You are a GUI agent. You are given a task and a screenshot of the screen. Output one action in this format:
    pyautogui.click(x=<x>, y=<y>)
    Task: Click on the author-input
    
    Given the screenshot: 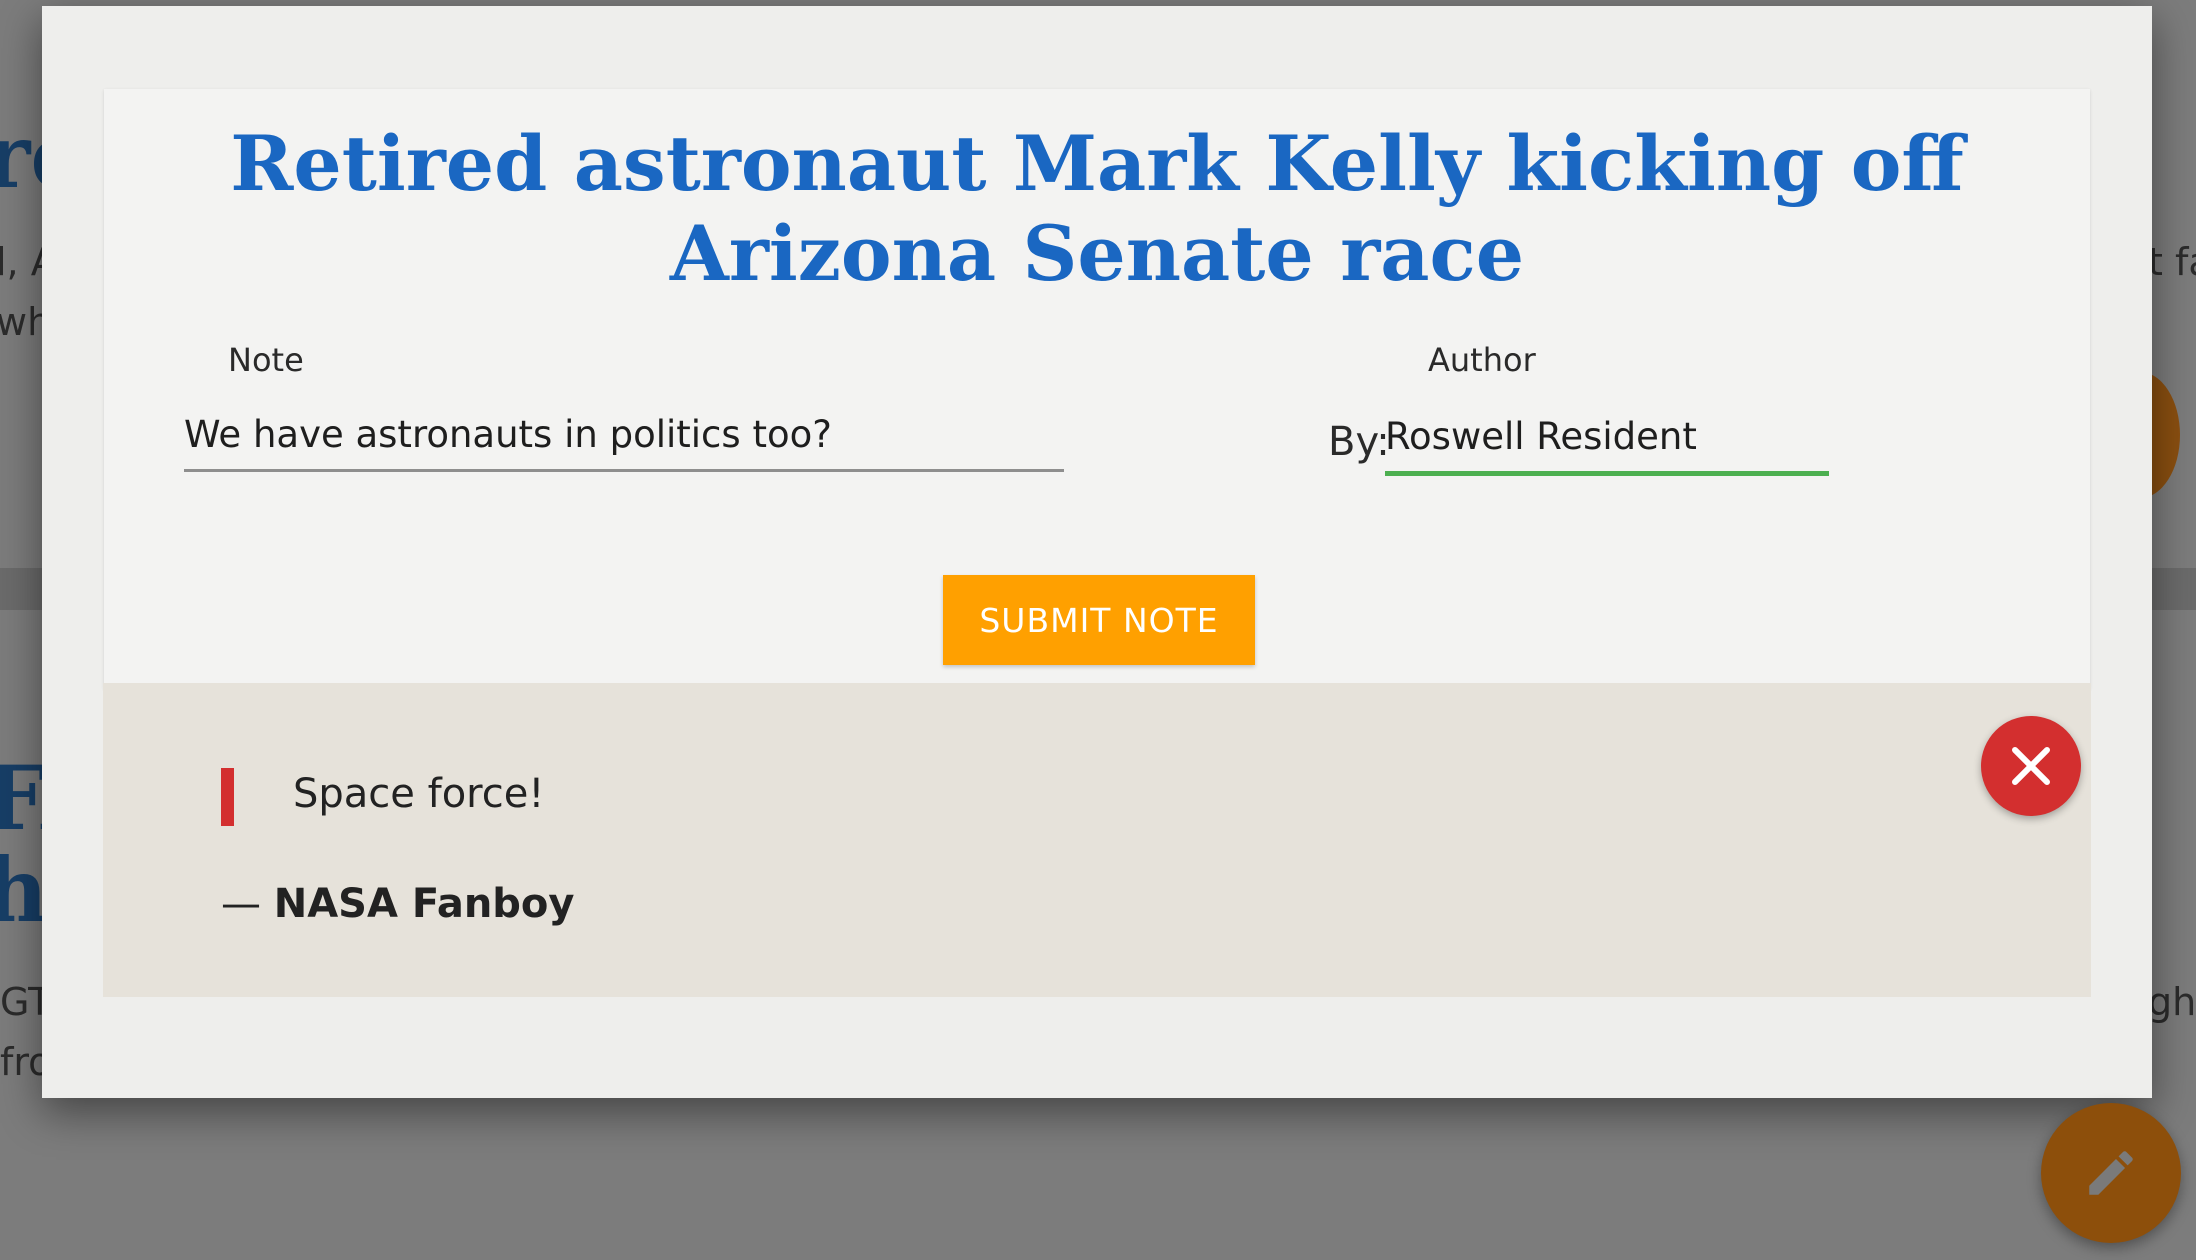 What is the action you would take?
    pyautogui.click(x=1607, y=438)
    